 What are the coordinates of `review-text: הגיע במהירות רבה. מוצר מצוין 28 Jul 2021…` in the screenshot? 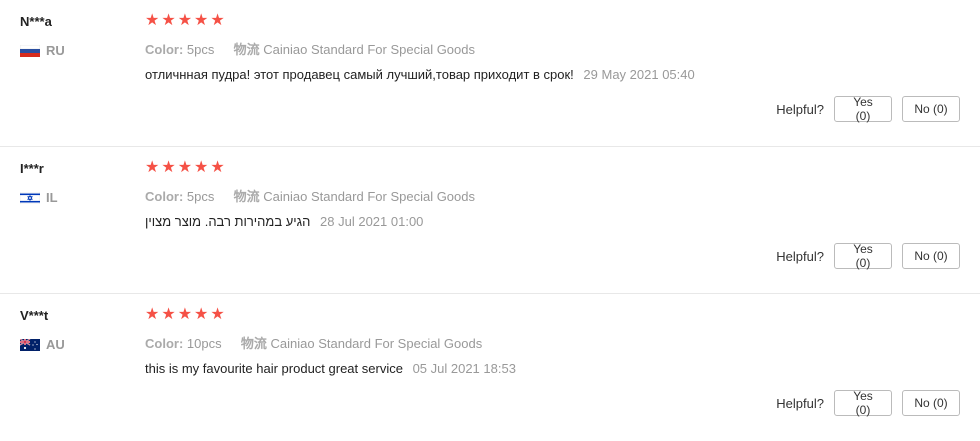 It's located at (552, 221).